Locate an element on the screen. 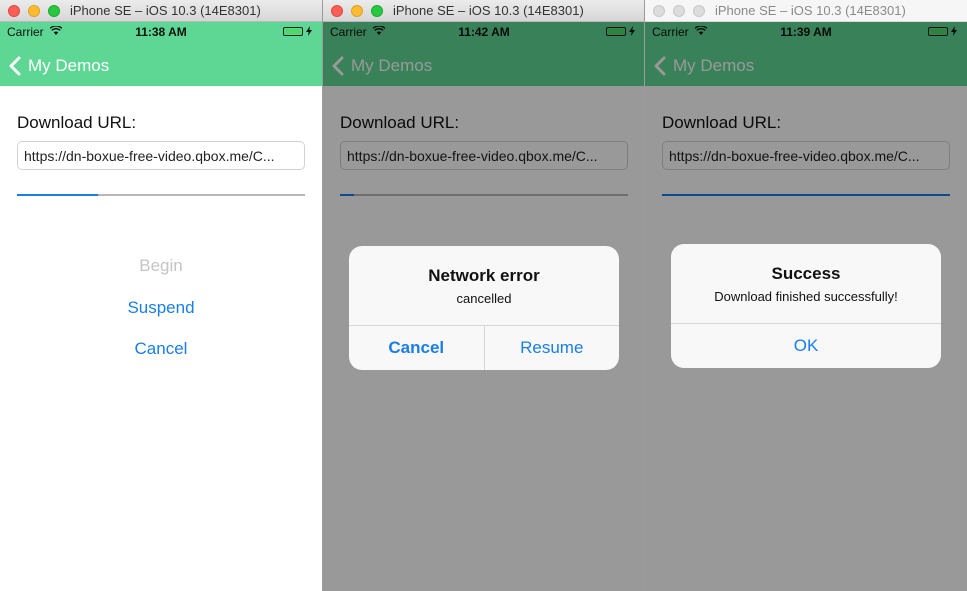  battery-icon is located at coordinates (293, 31).